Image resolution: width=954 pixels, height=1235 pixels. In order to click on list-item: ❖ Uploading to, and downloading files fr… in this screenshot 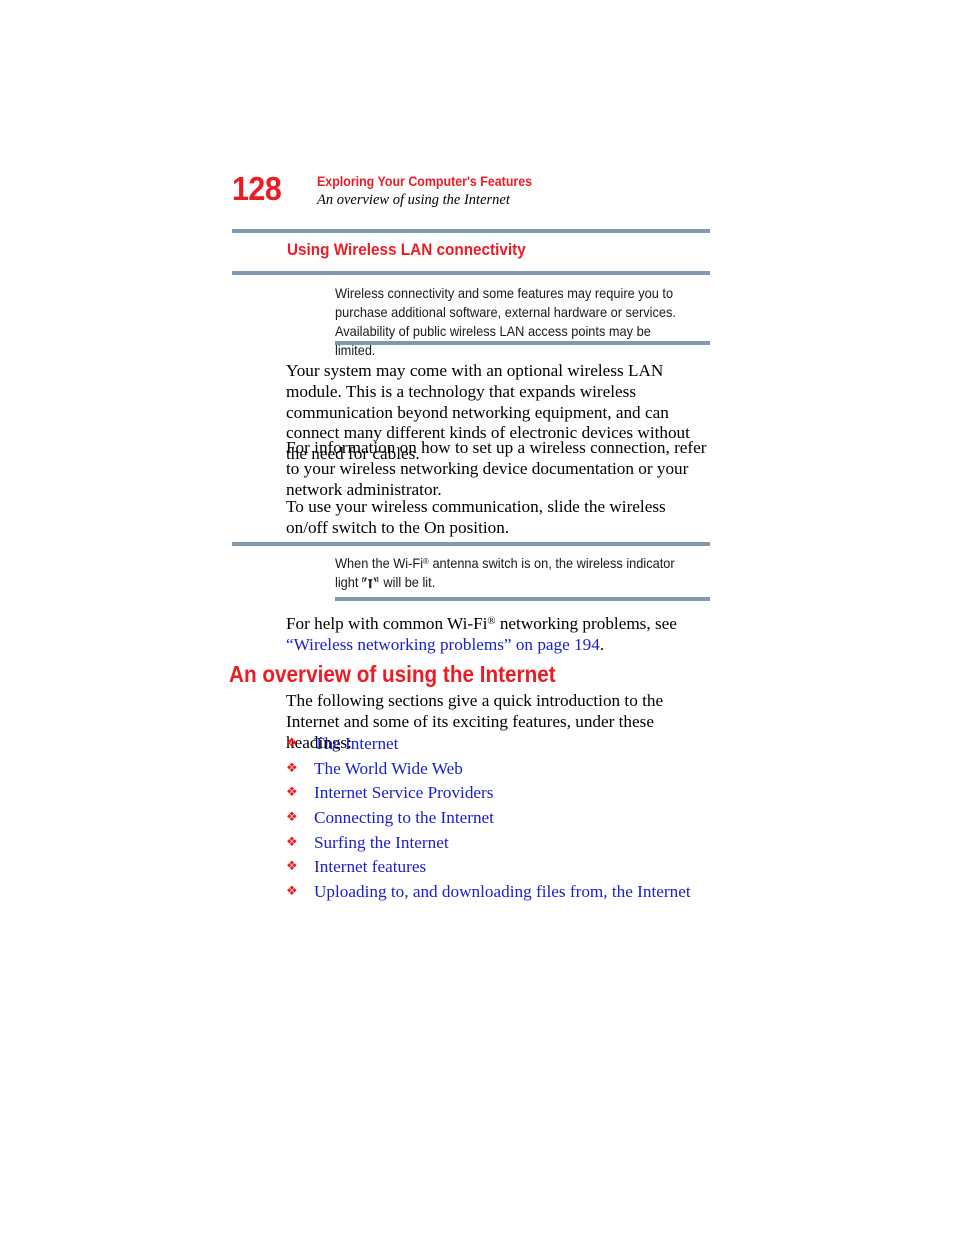, I will do `click(498, 893)`.